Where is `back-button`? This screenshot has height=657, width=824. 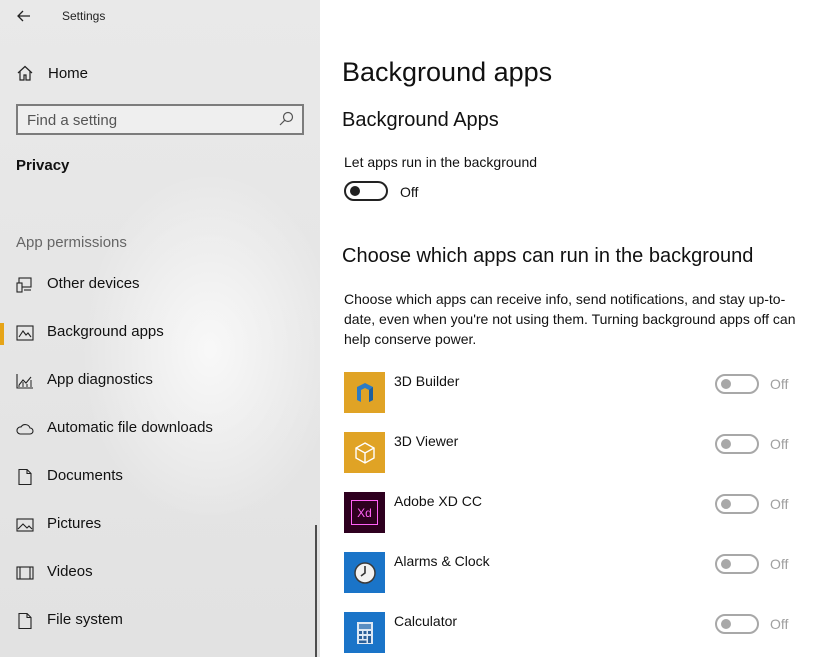
back-button is located at coordinates (24, 16).